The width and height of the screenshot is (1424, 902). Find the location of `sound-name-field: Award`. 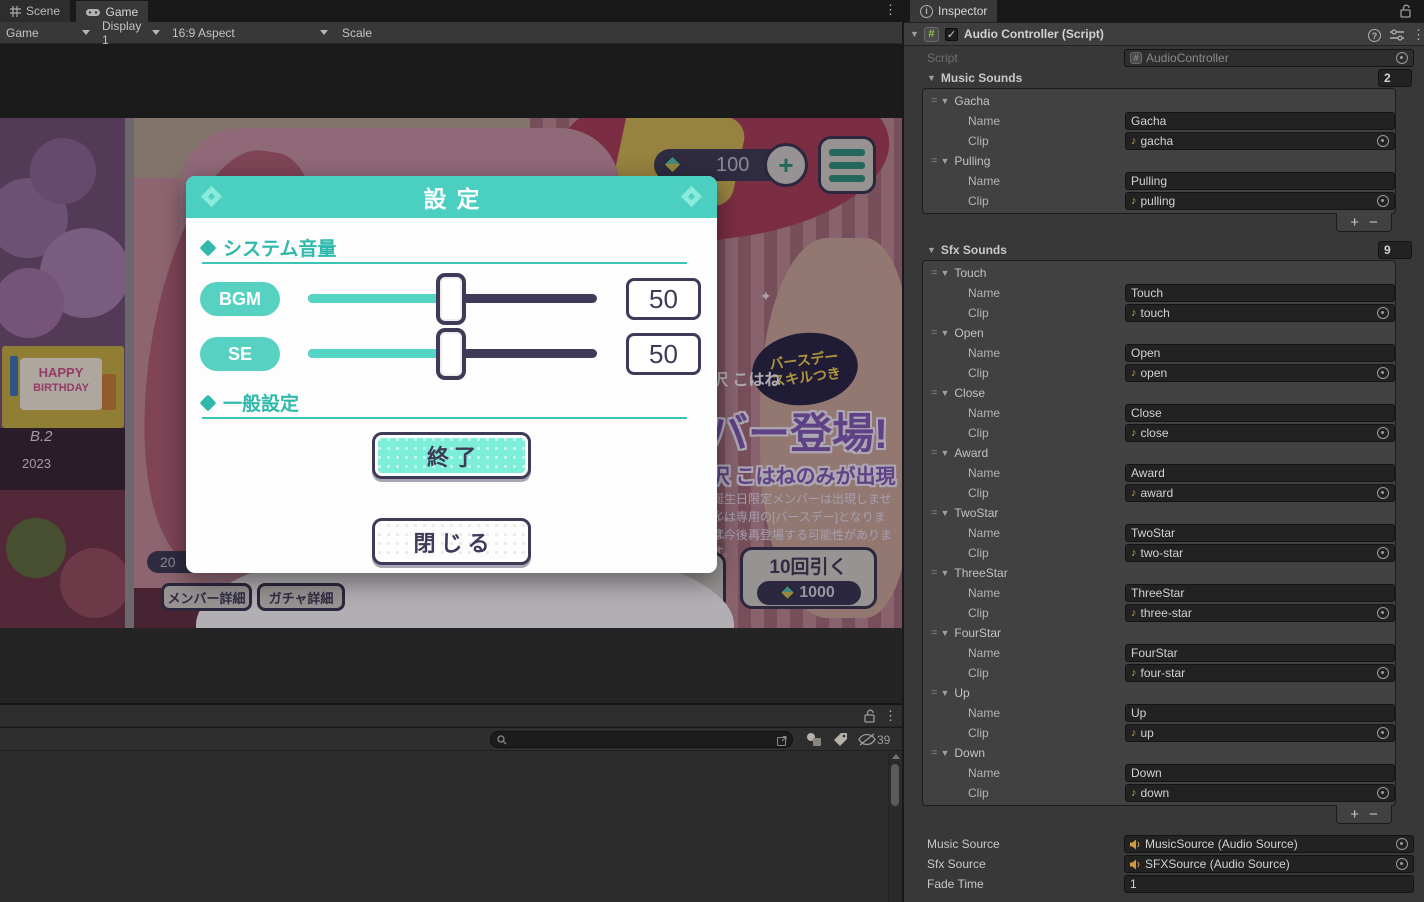

sound-name-field: Award is located at coordinates (1260, 473).